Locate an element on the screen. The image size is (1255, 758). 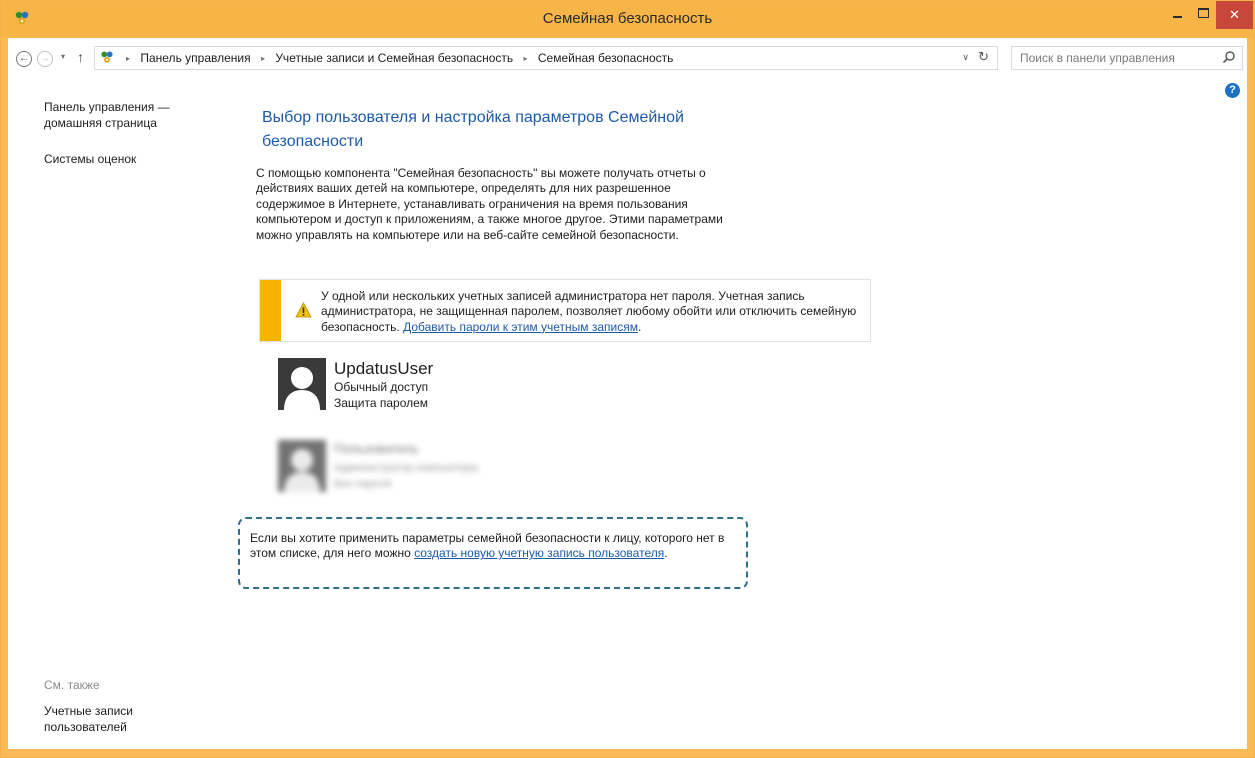
user-name: UpdatusUser is located at coordinates (384, 368).